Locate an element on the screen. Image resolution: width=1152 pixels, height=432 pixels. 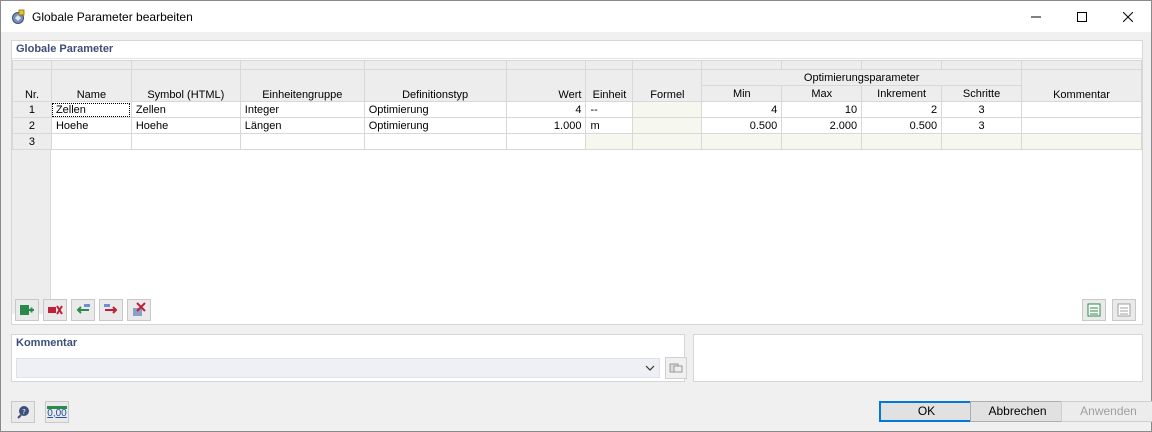
col-header-name: Name is located at coordinates (91, 85).